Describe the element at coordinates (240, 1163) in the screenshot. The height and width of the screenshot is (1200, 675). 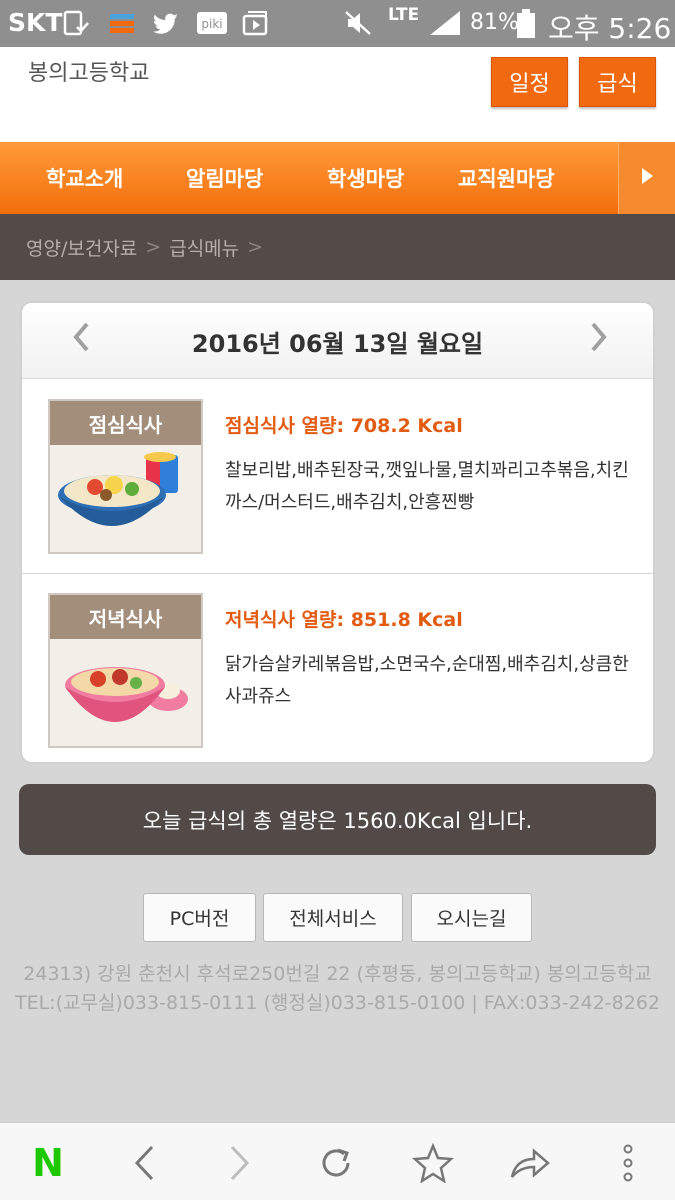
I see `forward-icon` at that location.